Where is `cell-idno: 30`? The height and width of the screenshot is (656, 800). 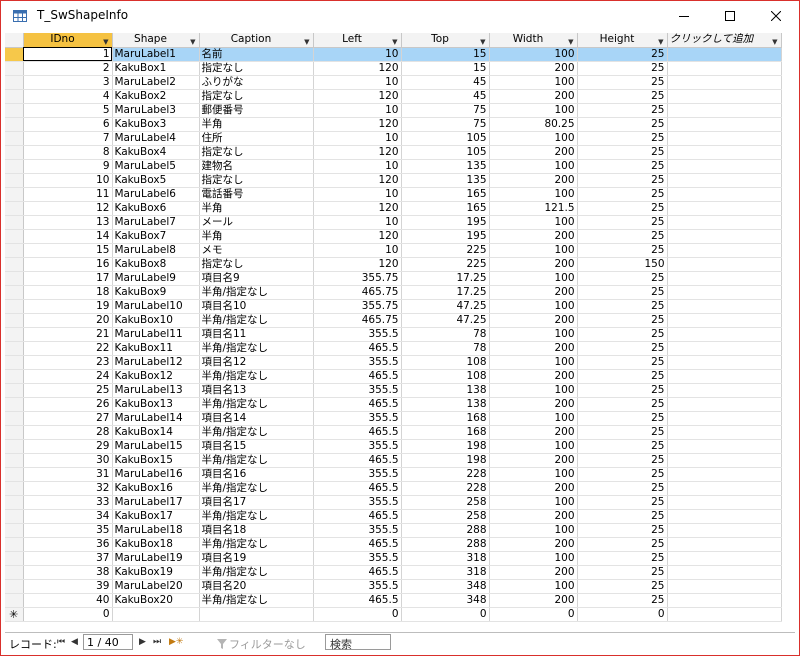 cell-idno: 30 is located at coordinates (68, 460).